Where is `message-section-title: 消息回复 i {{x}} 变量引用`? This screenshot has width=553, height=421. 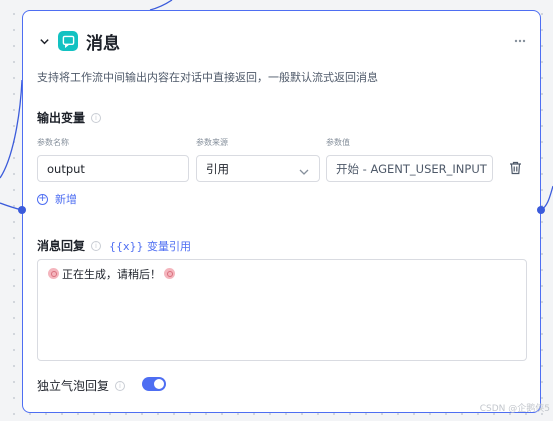 message-section-title: 消息回复 i {{x}} 变量引用 is located at coordinates (114, 245).